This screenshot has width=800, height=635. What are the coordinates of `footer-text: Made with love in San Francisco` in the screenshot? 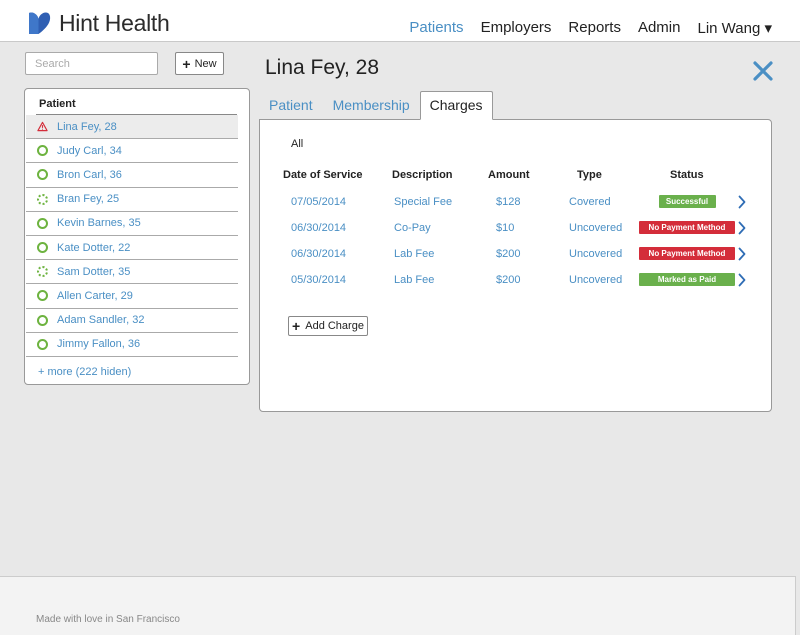 It's located at (108, 619).